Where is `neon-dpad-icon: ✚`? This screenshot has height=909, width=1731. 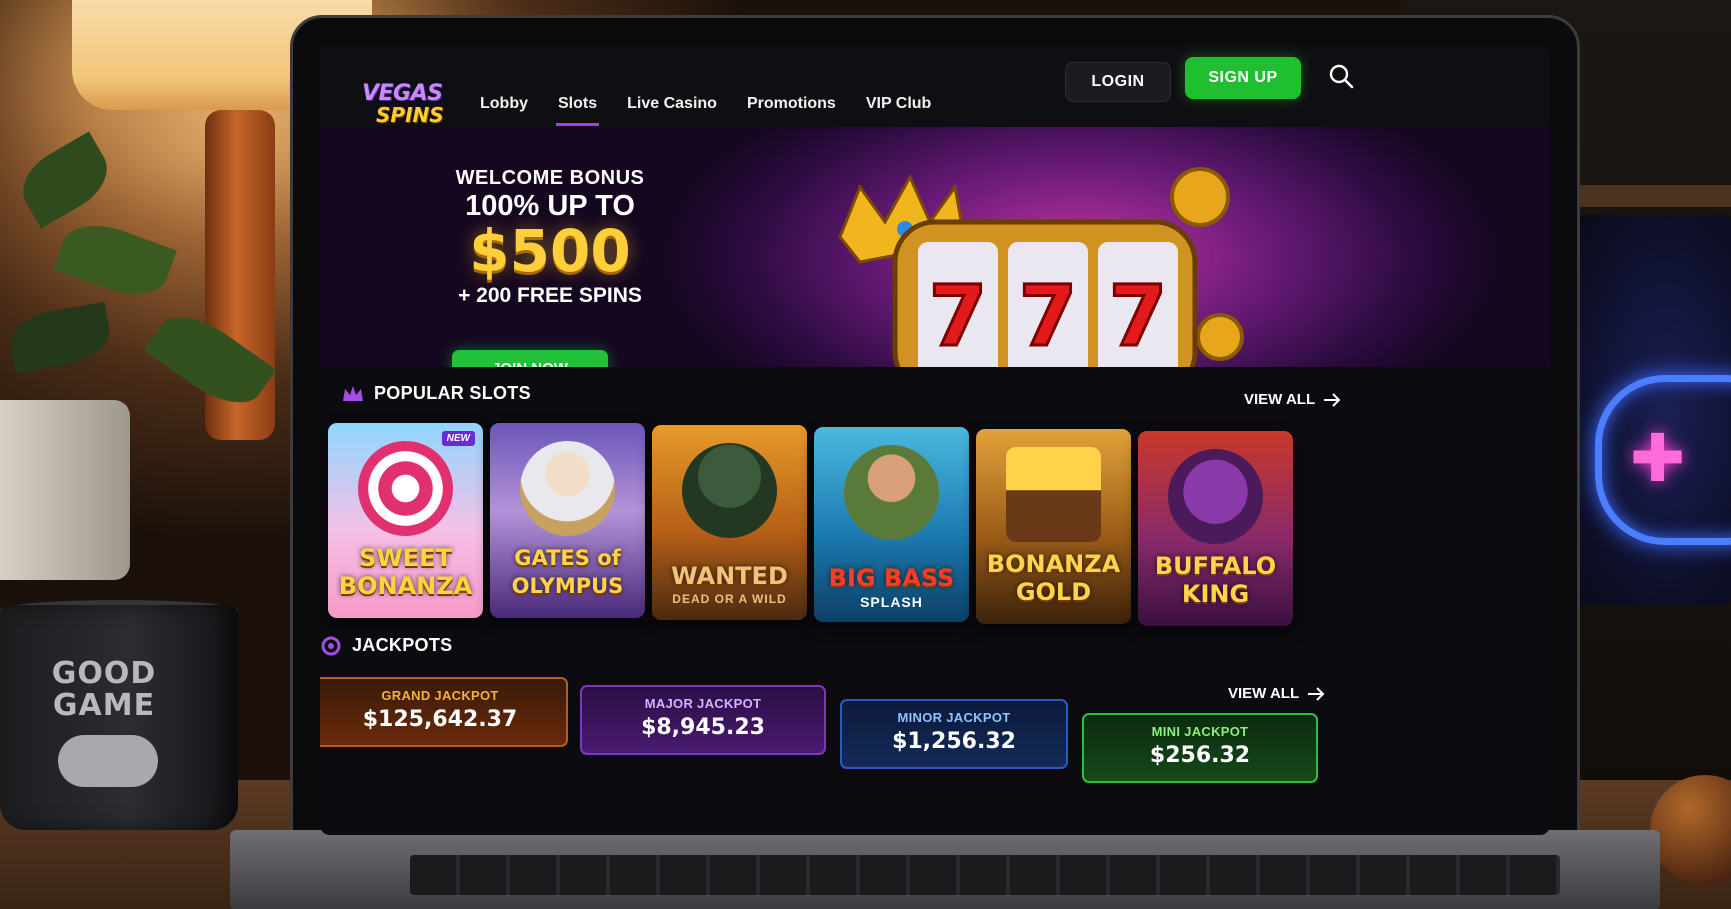 neon-dpad-icon: ✚ is located at coordinates (1658, 458).